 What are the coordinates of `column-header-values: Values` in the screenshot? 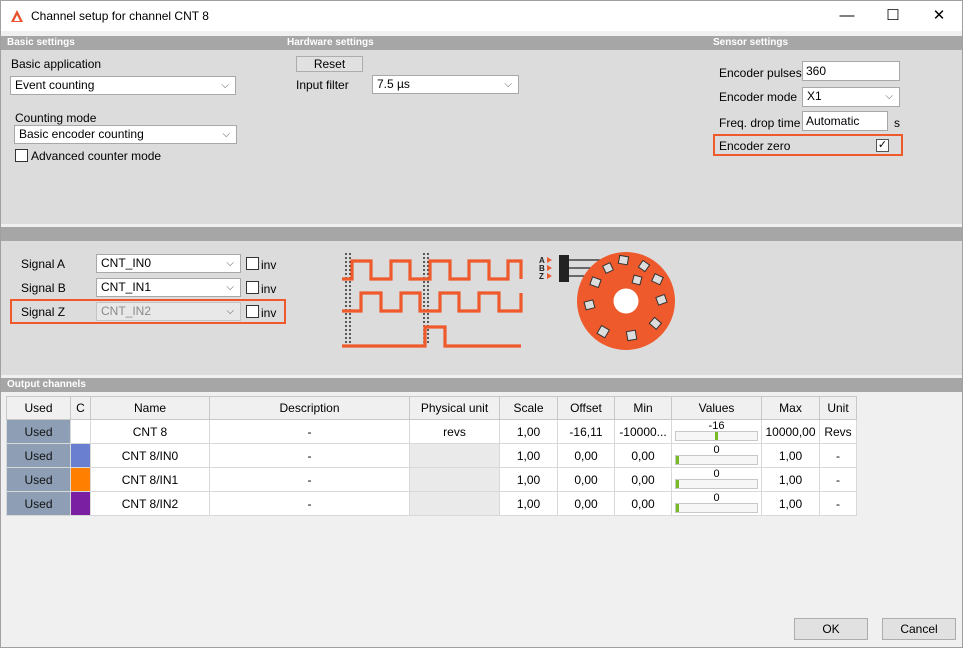 It's located at (716, 408).